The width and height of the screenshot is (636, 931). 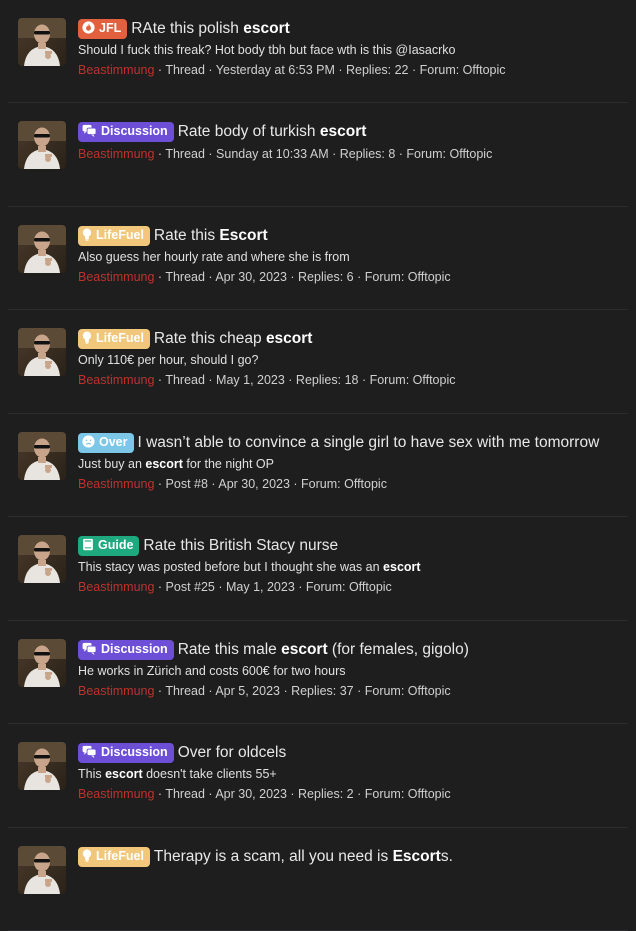 I want to click on title-text: Rate body of turkish, so click(x=249, y=131).